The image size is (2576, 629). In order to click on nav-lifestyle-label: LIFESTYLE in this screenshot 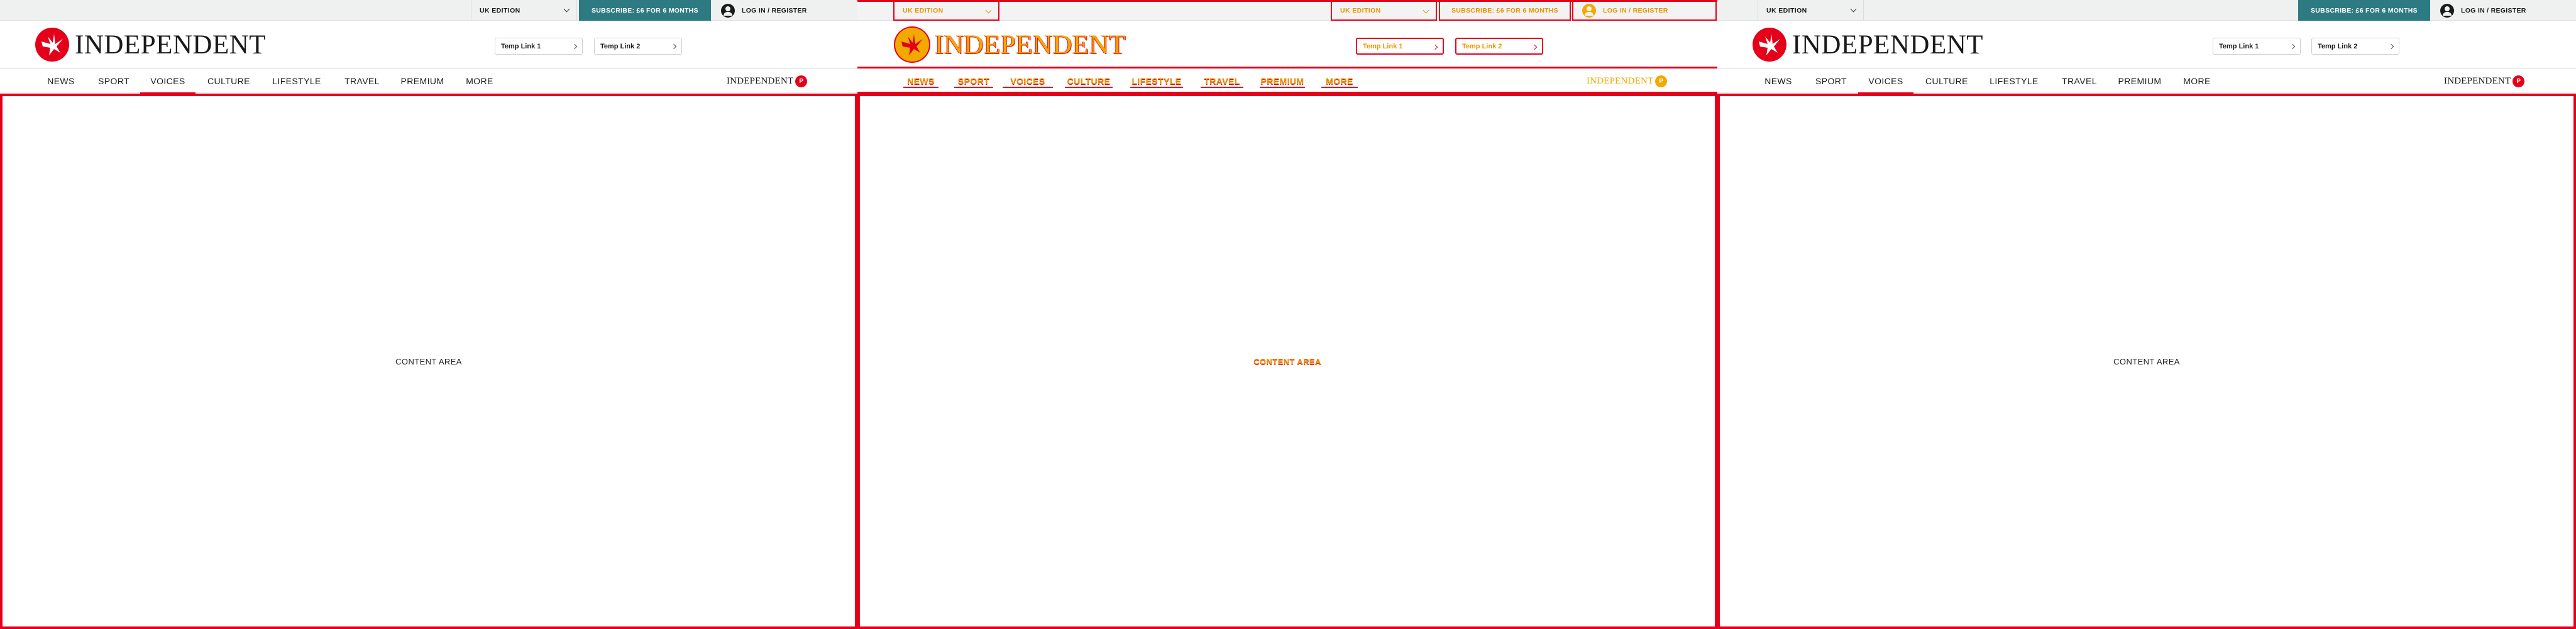, I will do `click(1157, 81)`.